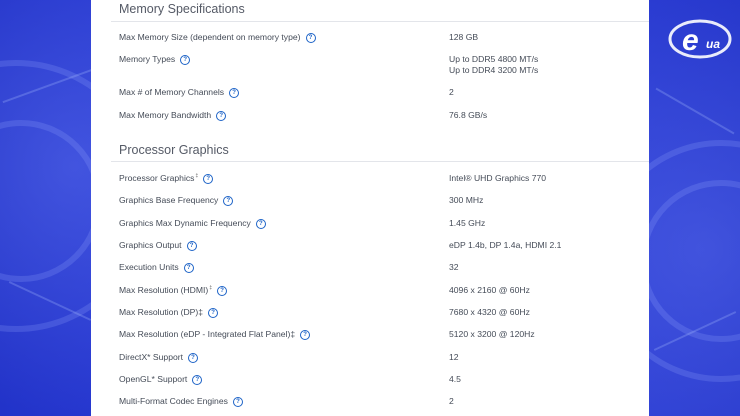  I want to click on svg-text: e, so click(690, 40).